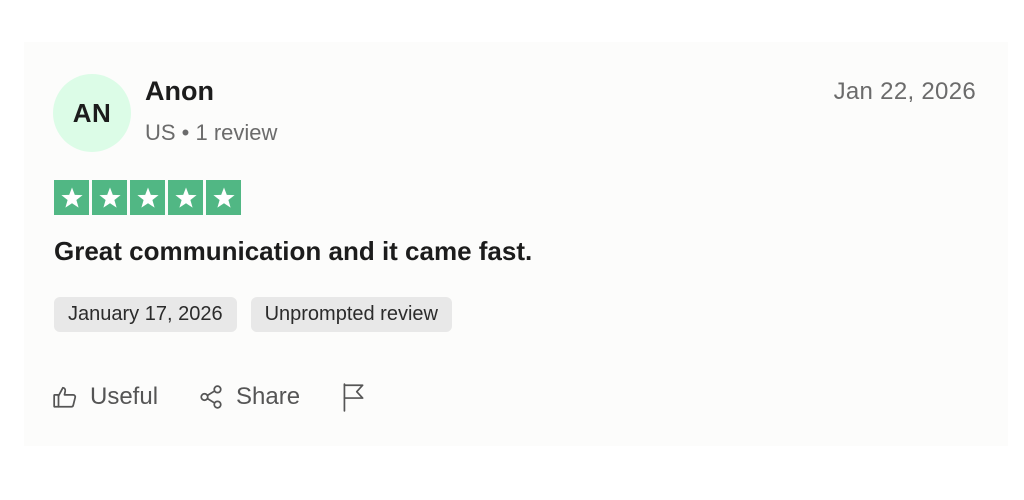 The width and height of the screenshot is (1024, 500). I want to click on share-button: Share, so click(249, 397).